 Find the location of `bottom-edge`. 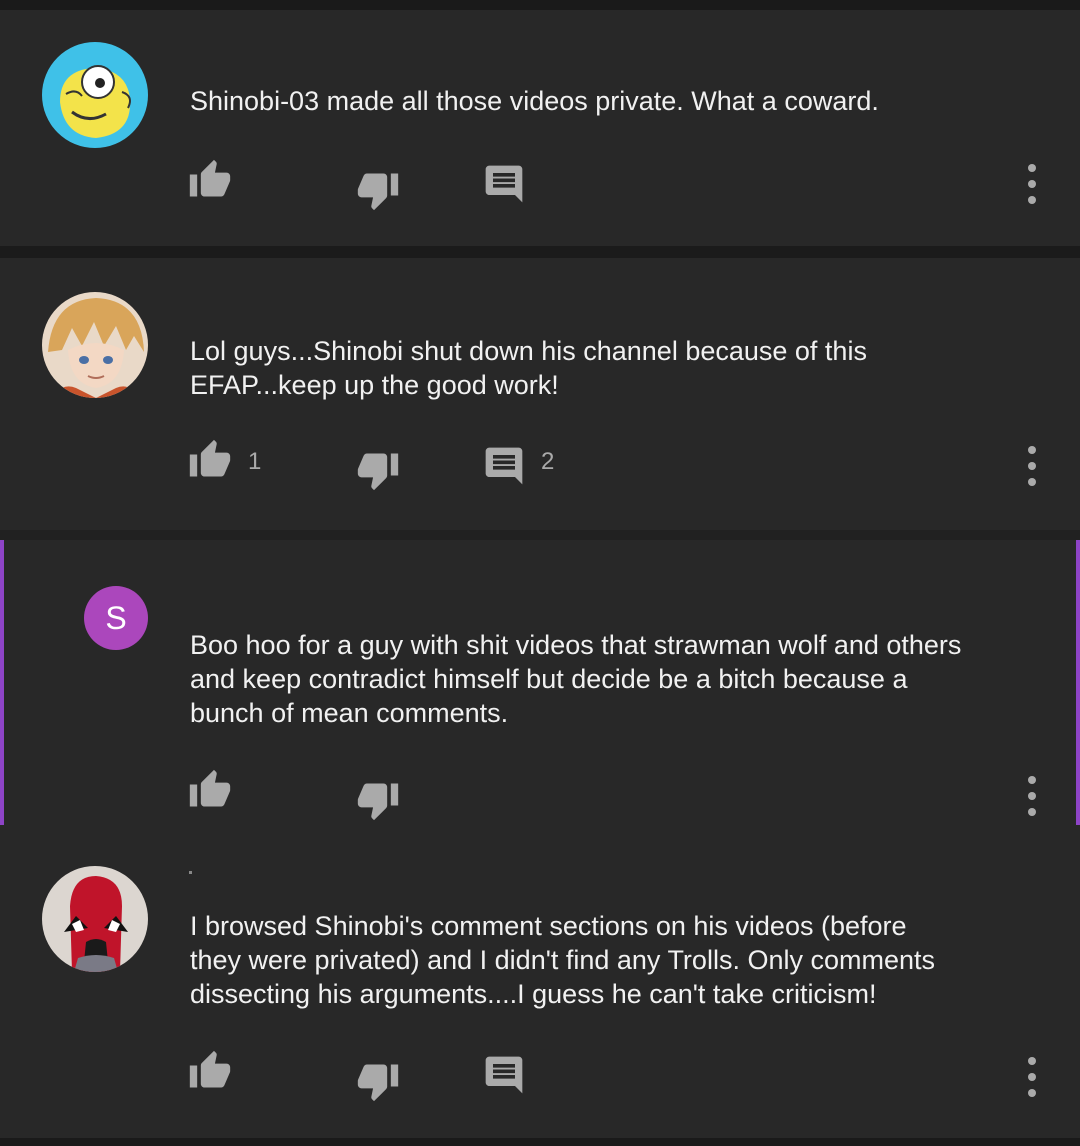

bottom-edge is located at coordinates (540, 1142).